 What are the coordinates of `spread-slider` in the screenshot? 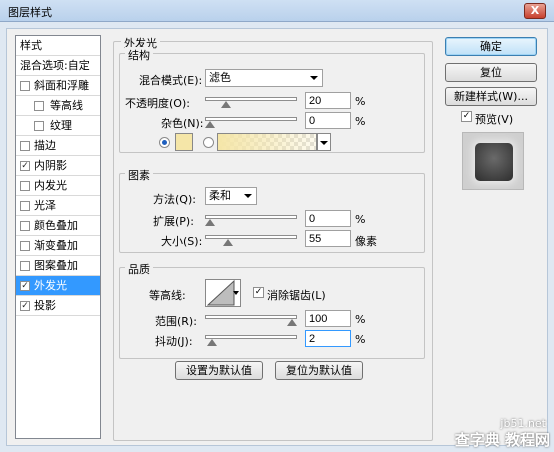 It's located at (251, 220).